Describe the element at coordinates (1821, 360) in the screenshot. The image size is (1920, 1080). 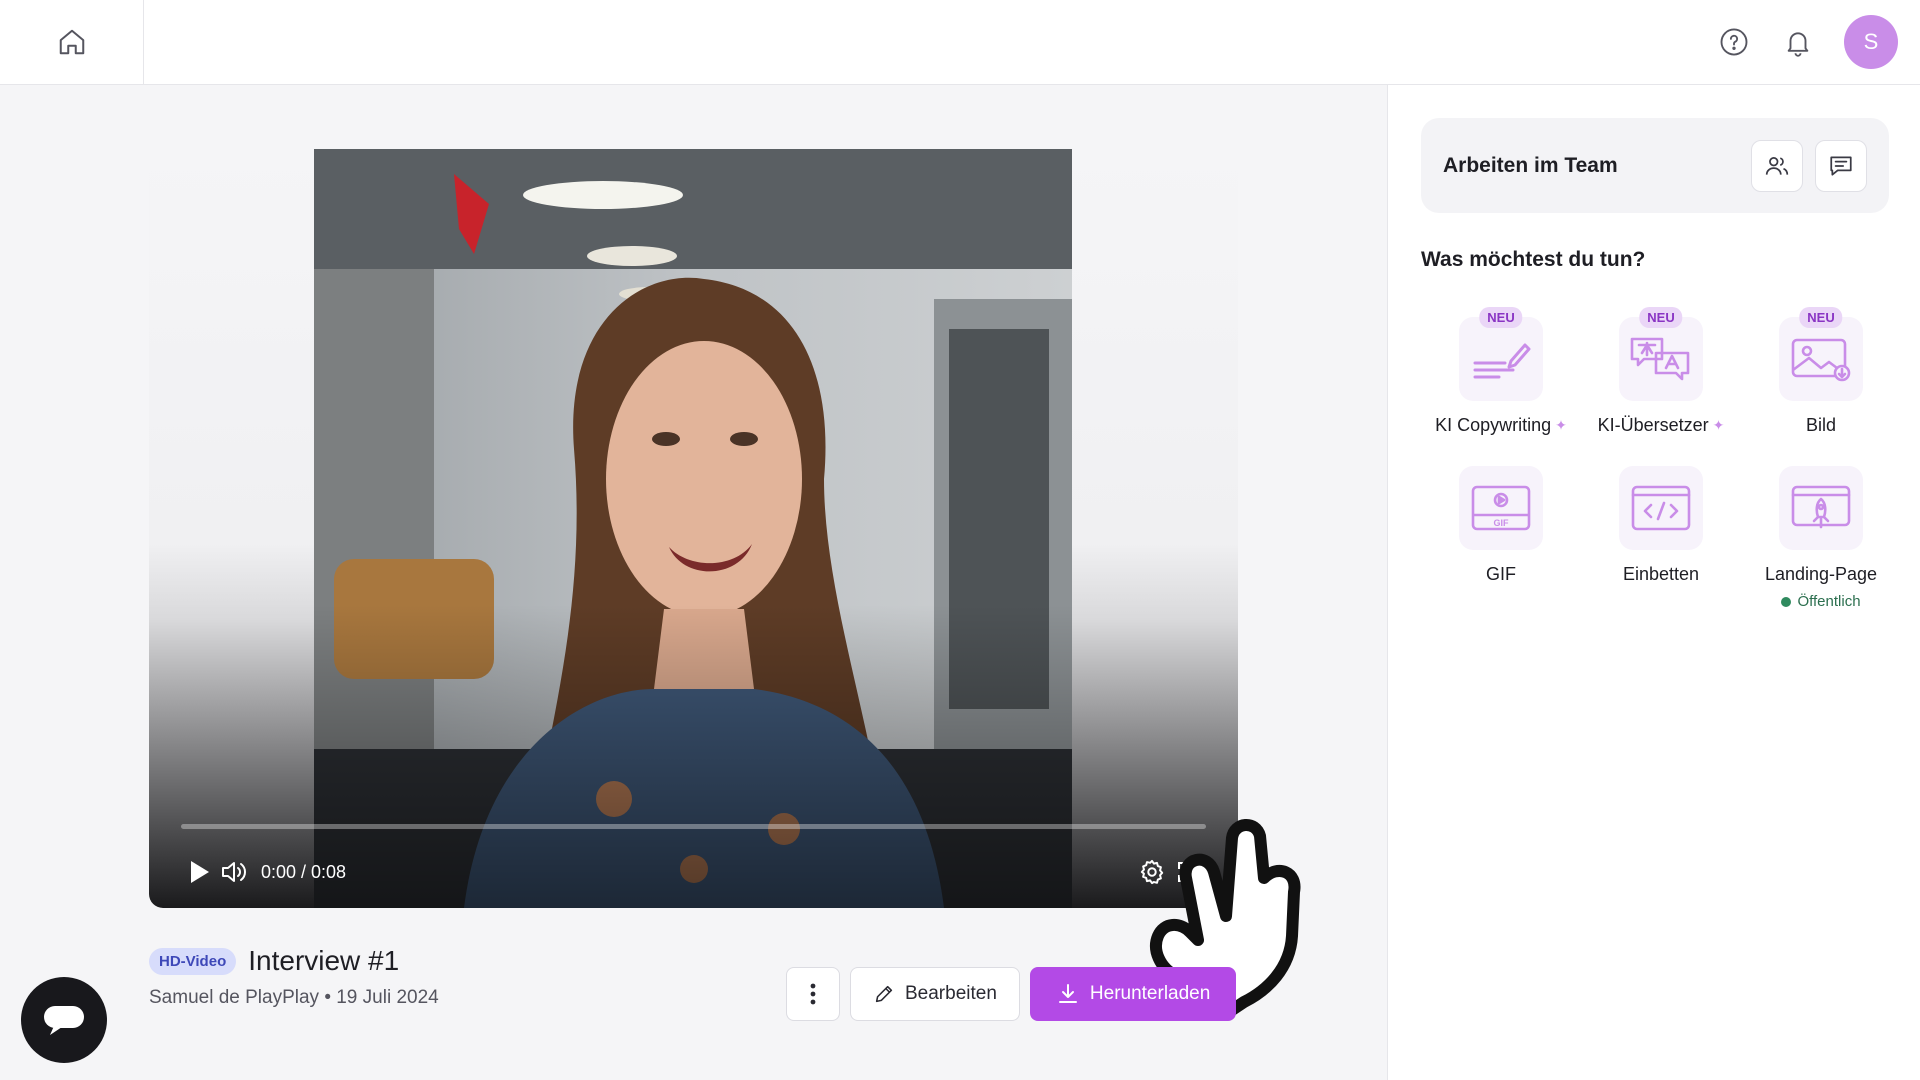
I see `image-icon` at that location.